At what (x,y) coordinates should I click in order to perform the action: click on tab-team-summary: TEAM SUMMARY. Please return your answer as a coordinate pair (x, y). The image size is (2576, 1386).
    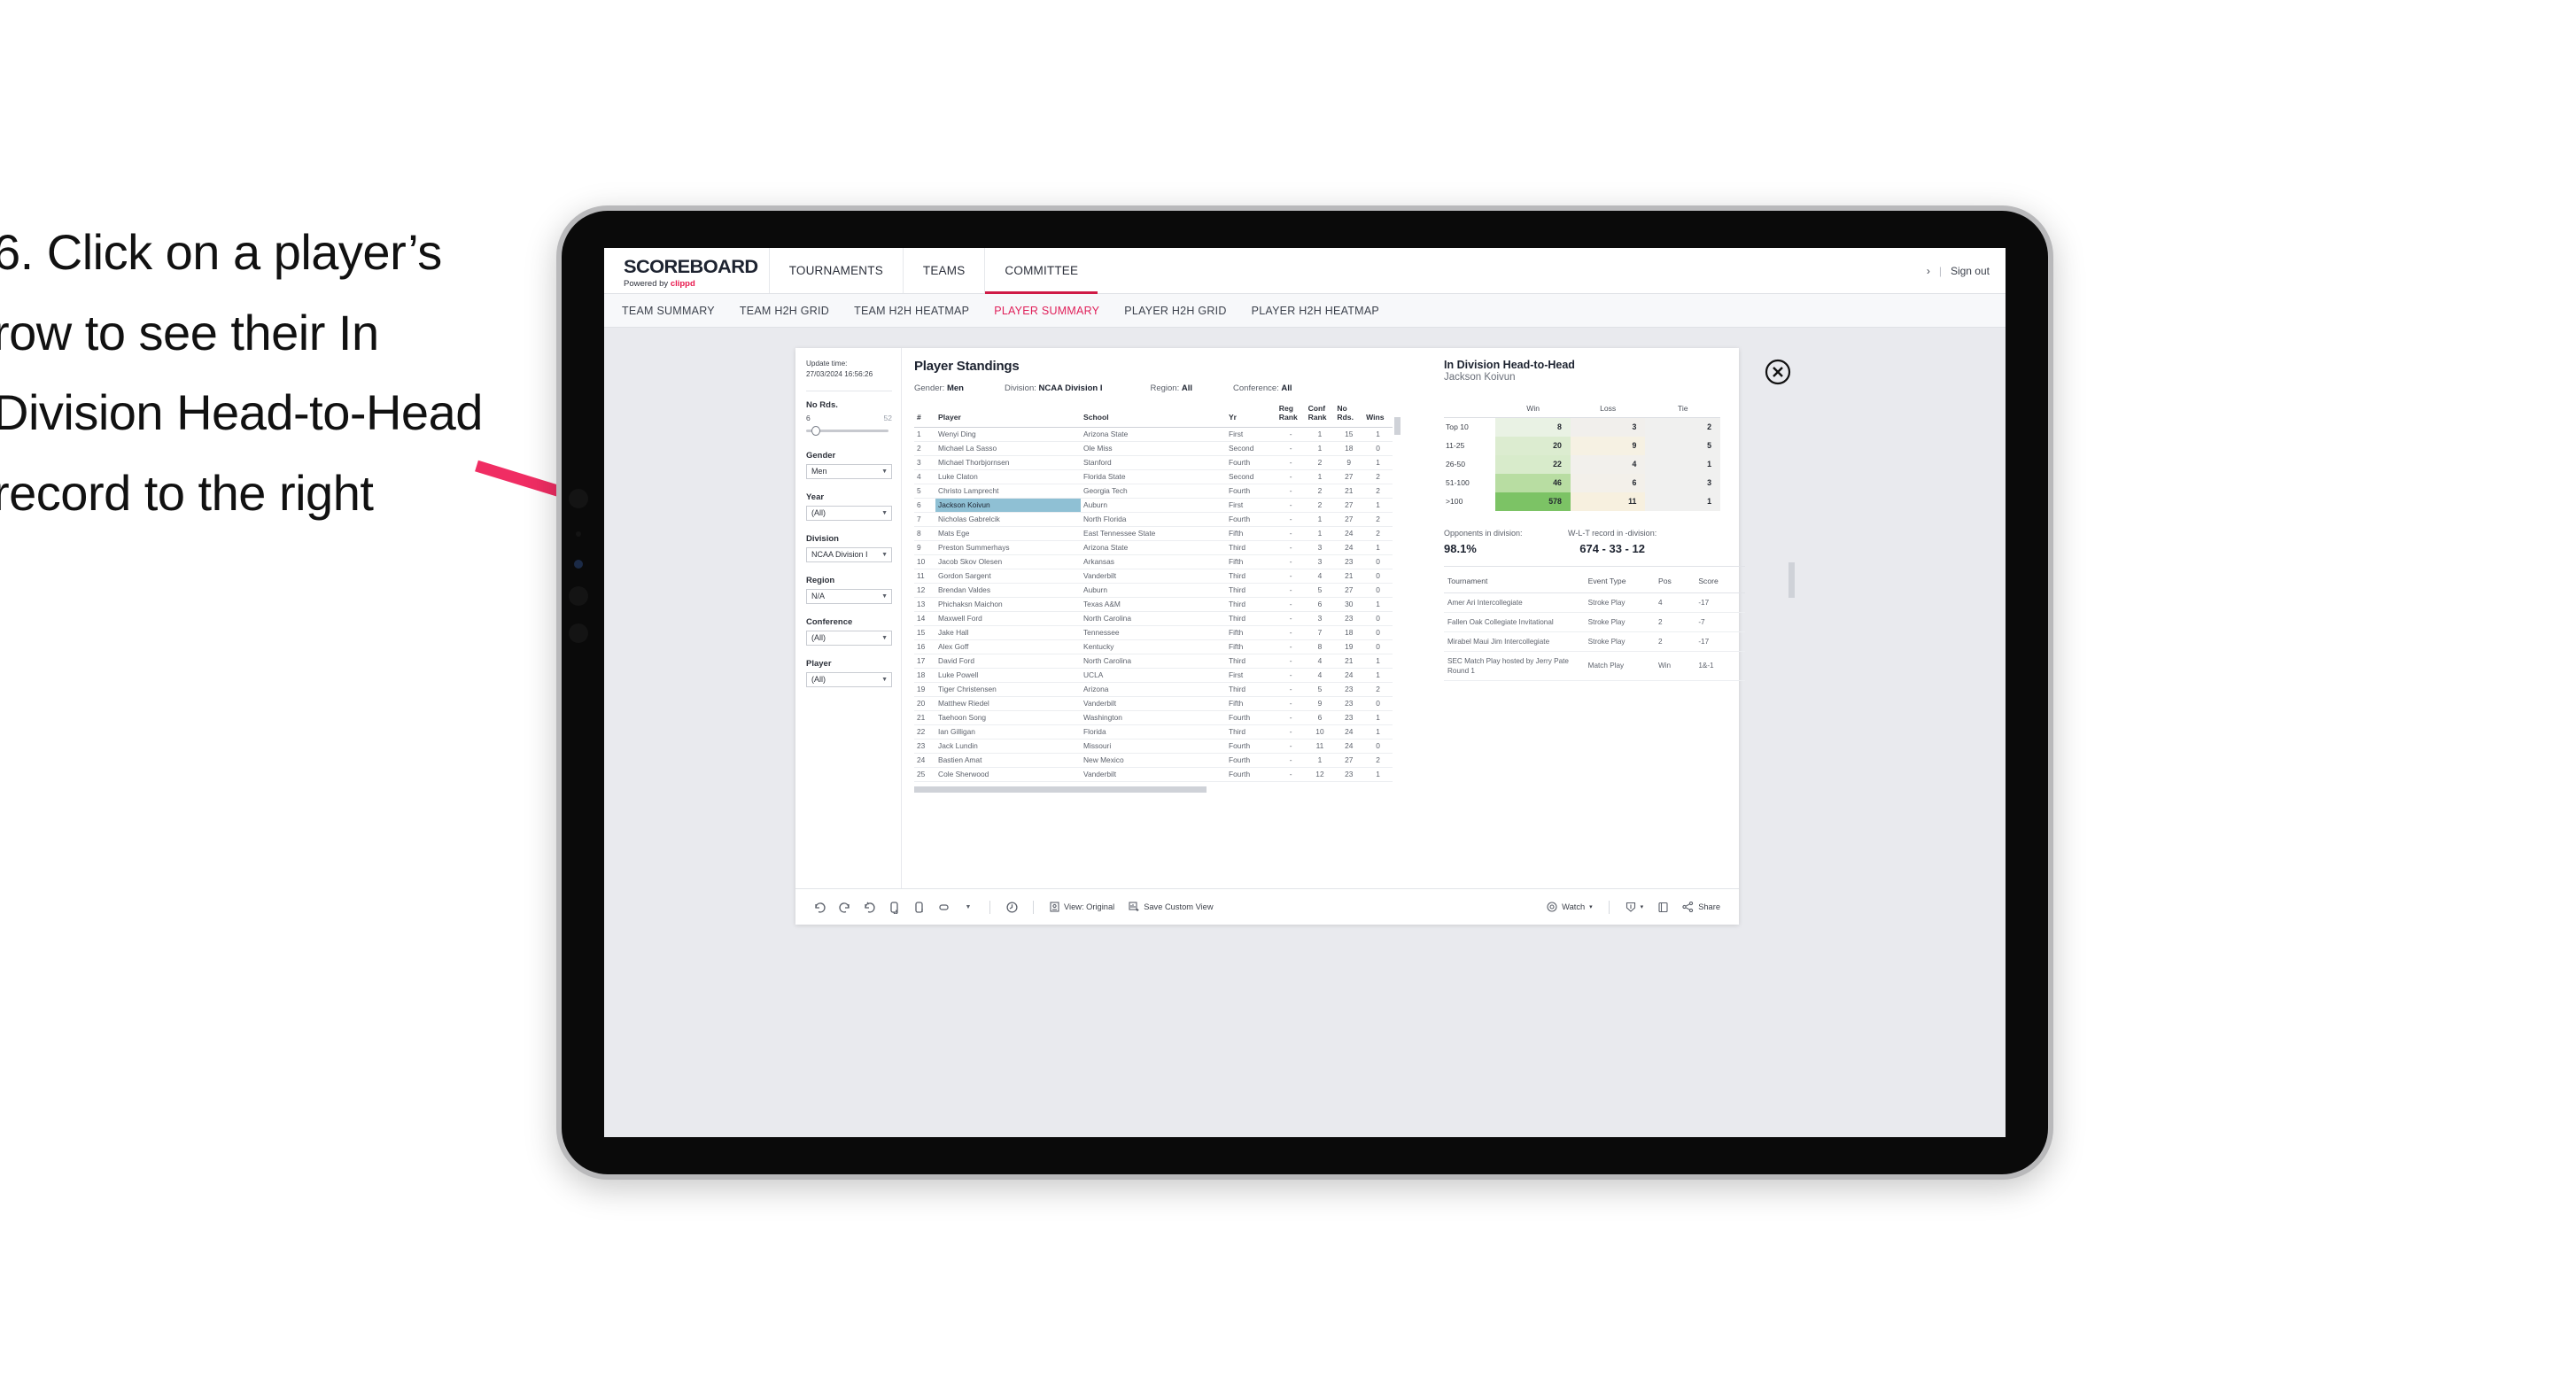
    Looking at the image, I should click on (668, 311).